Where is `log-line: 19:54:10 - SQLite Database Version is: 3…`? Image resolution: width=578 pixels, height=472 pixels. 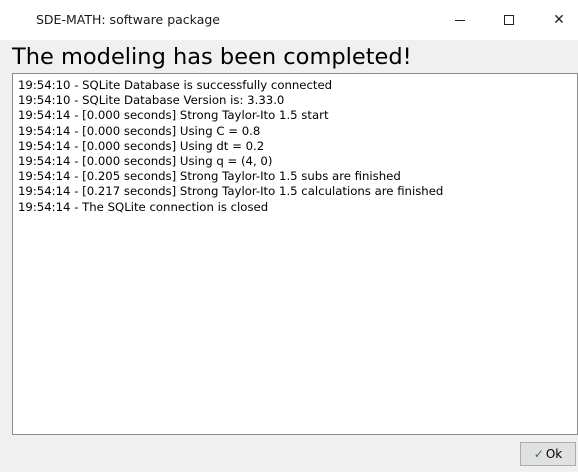
log-line: 19:54:10 - SQLite Database Version is: 3… is located at coordinates (151, 100).